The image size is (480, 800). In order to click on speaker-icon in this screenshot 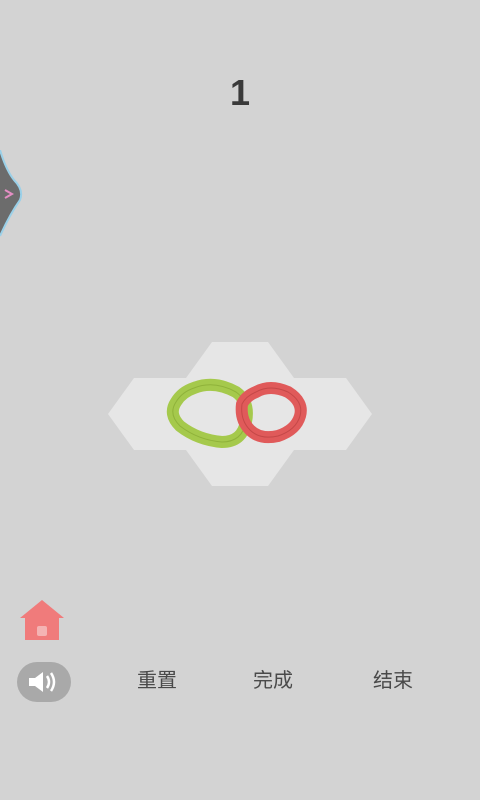, I will do `click(42, 682)`.